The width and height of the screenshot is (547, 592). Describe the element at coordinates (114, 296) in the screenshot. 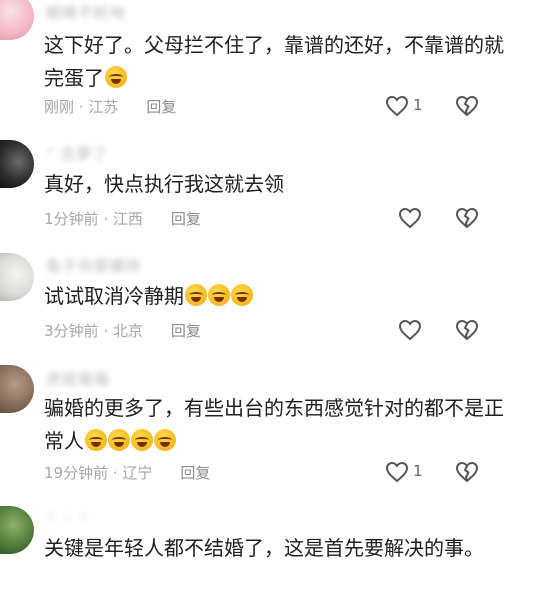

I see `comment-text-body: 试试取消冷静期` at that location.